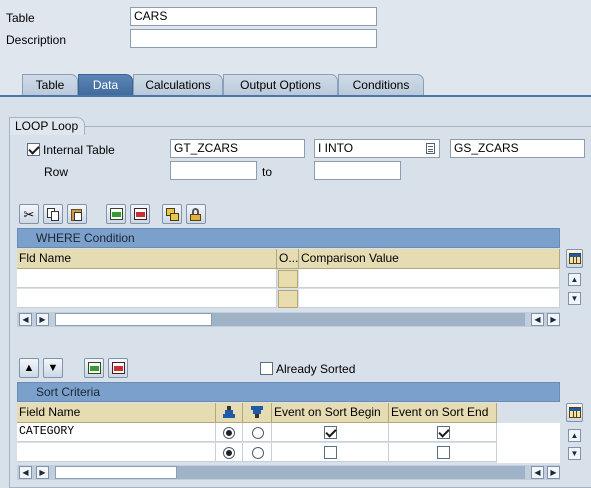  Describe the element at coordinates (50, 85) in the screenshot. I see `tab-table: Table` at that location.